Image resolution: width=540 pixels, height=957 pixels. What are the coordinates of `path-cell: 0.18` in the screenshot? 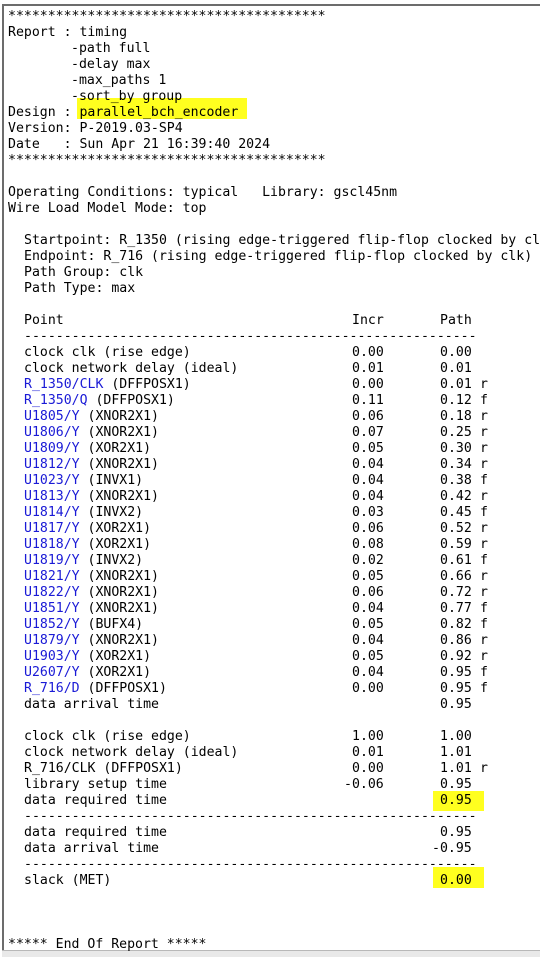 It's located at (456, 416).